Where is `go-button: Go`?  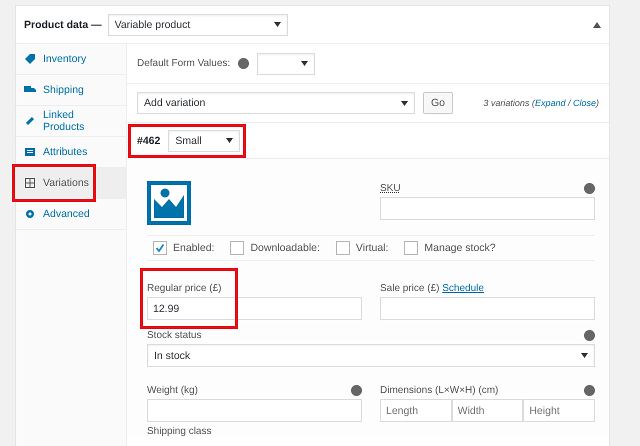 go-button: Go is located at coordinates (438, 103).